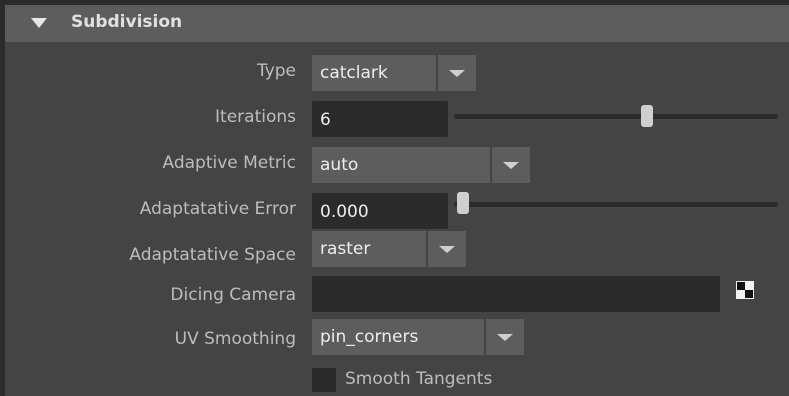 Image resolution: width=789 pixels, height=396 pixels. I want to click on collapse-arrow-icon, so click(39, 23).